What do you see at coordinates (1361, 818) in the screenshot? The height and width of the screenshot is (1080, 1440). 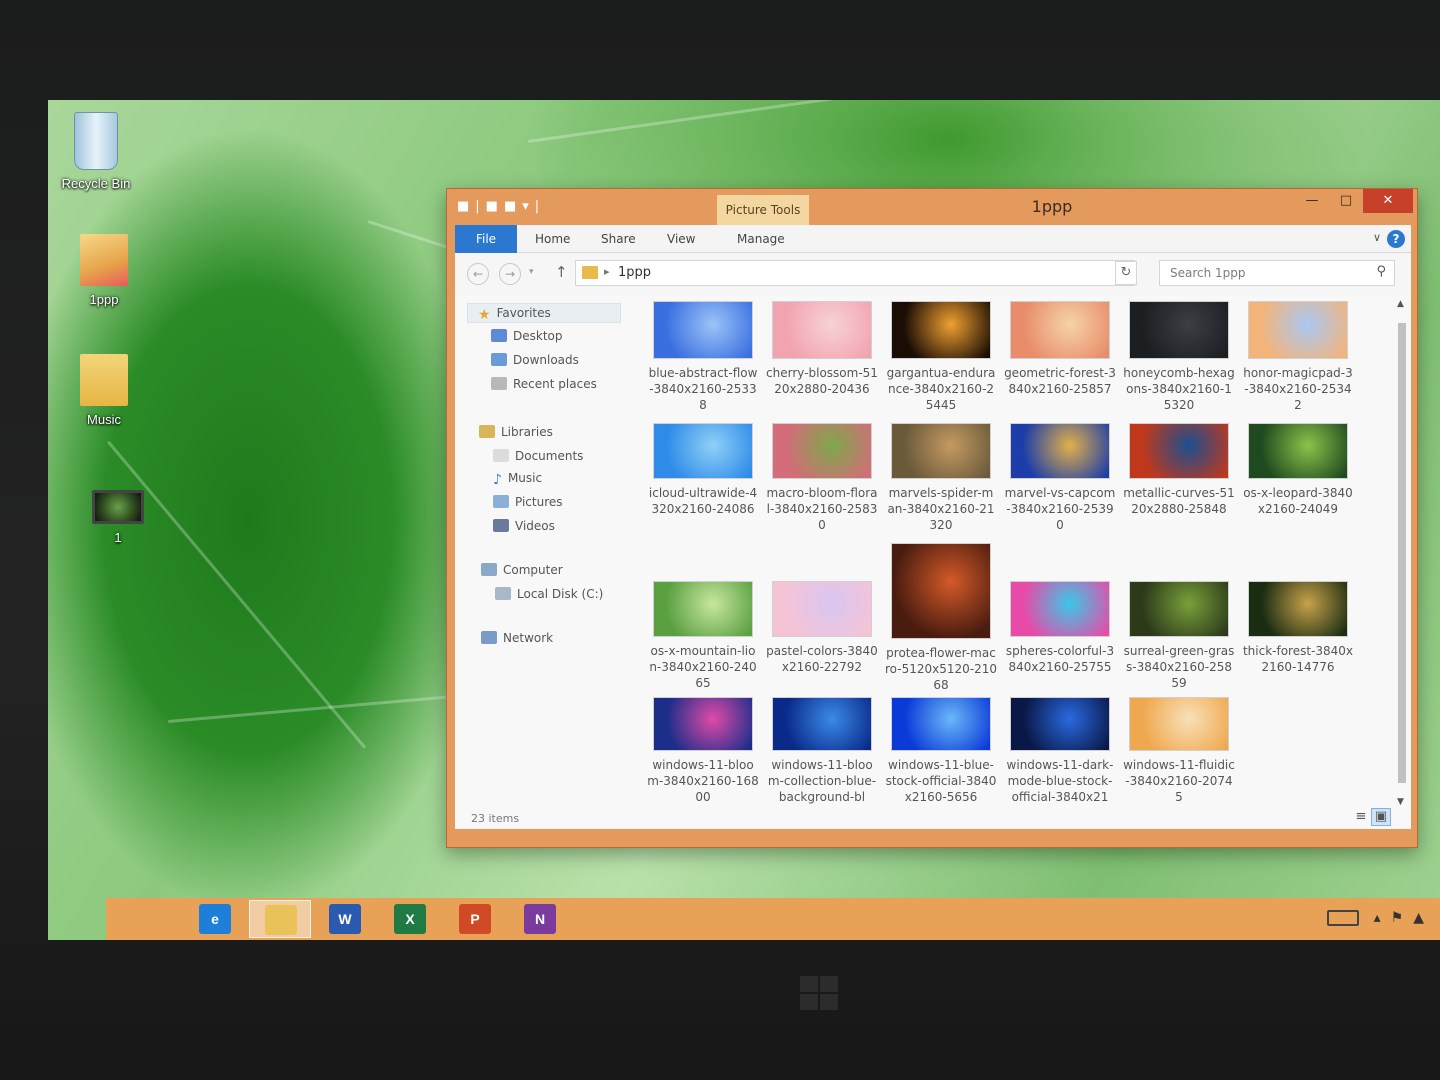 I see `details-view-icon: ≡` at bounding box center [1361, 818].